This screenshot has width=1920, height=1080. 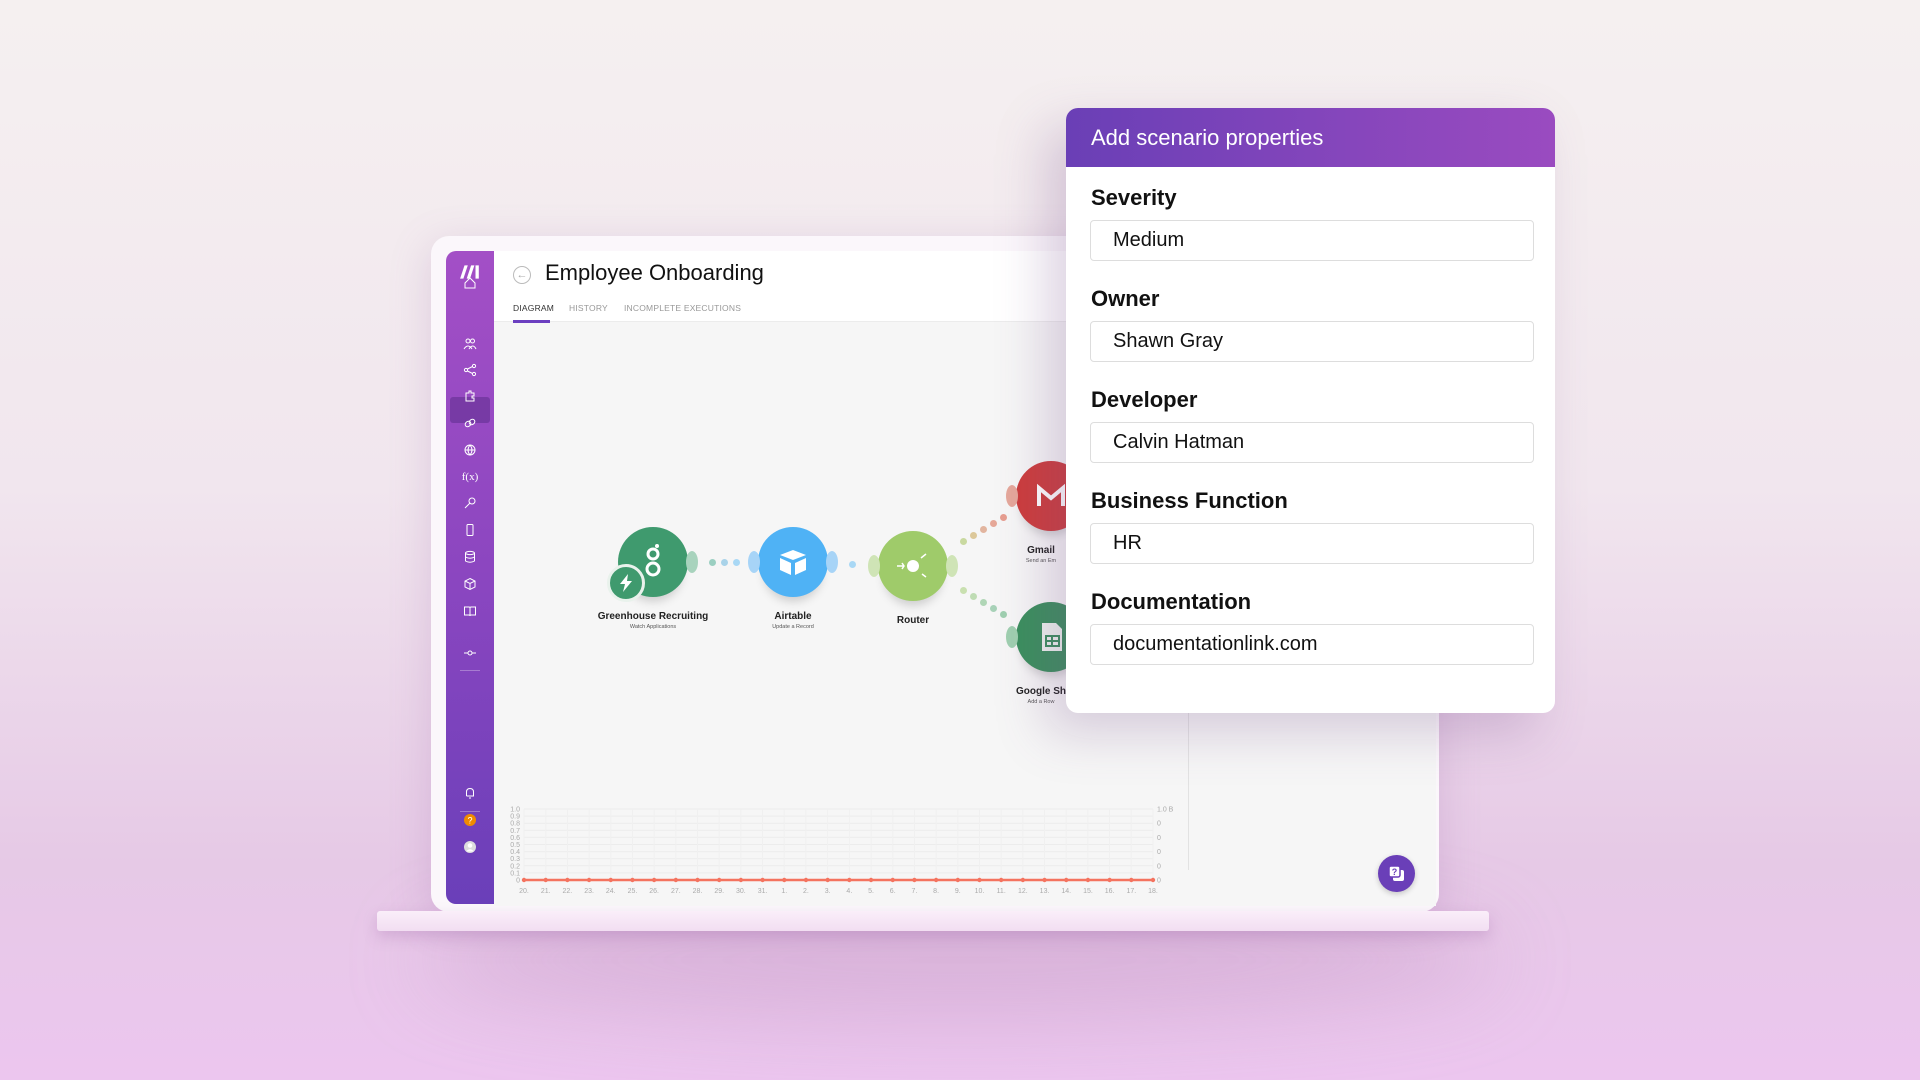 I want to click on sidebar-function-icon: f(x), so click(x=470, y=477).